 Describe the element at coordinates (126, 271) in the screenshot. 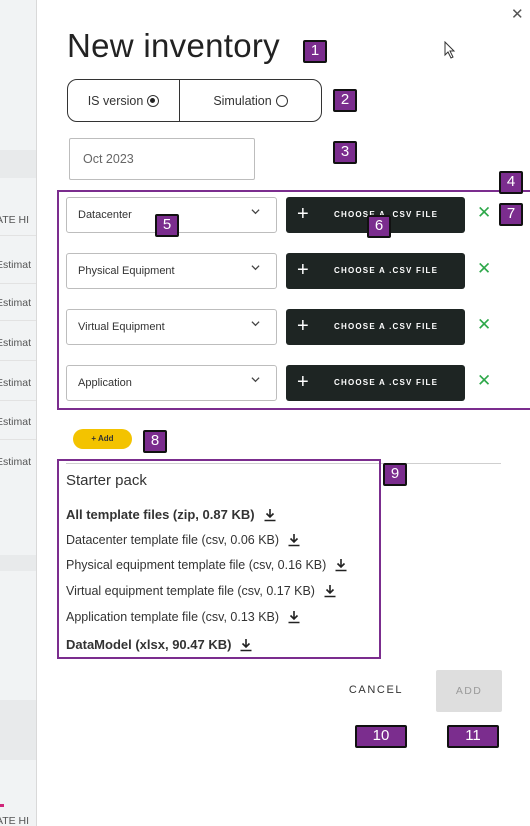

I see `file-type-value: Physical Equipment` at that location.